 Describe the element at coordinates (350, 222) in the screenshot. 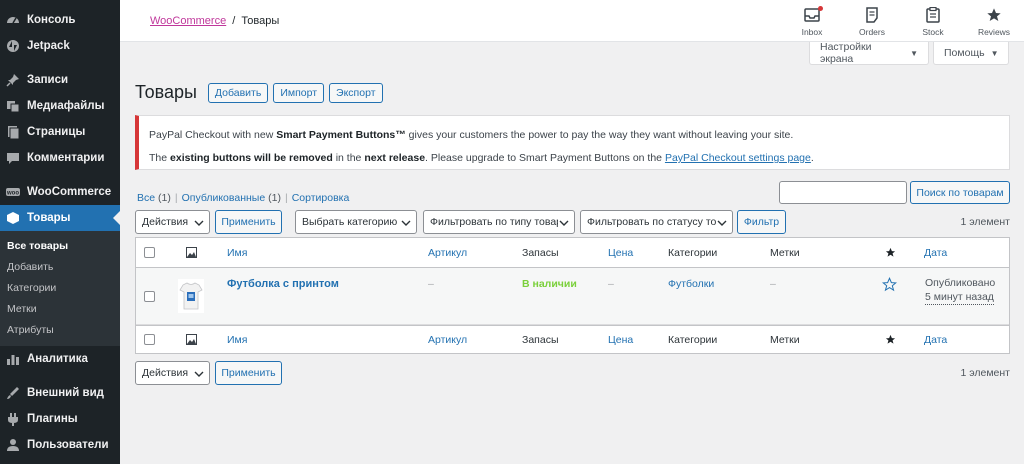

I see `select-value: Выбрать категорию` at that location.